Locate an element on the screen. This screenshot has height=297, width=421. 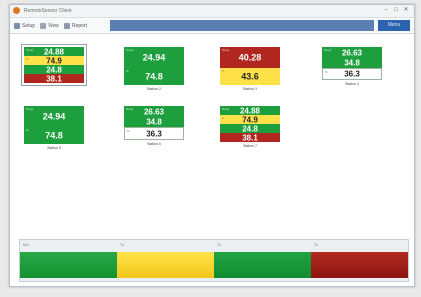
report-label: Report is located at coordinates (80, 25).